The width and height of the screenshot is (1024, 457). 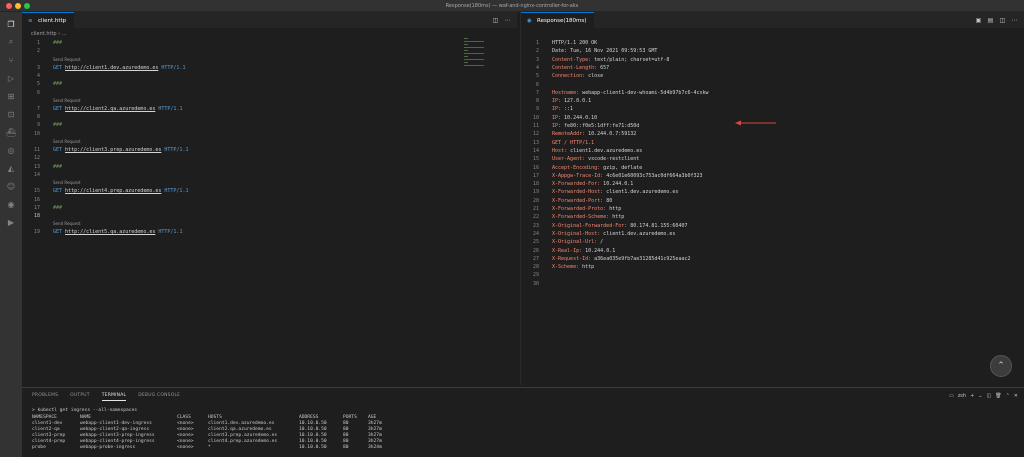 I want to click on run-debug-icon: ▷, so click(x=11, y=78).